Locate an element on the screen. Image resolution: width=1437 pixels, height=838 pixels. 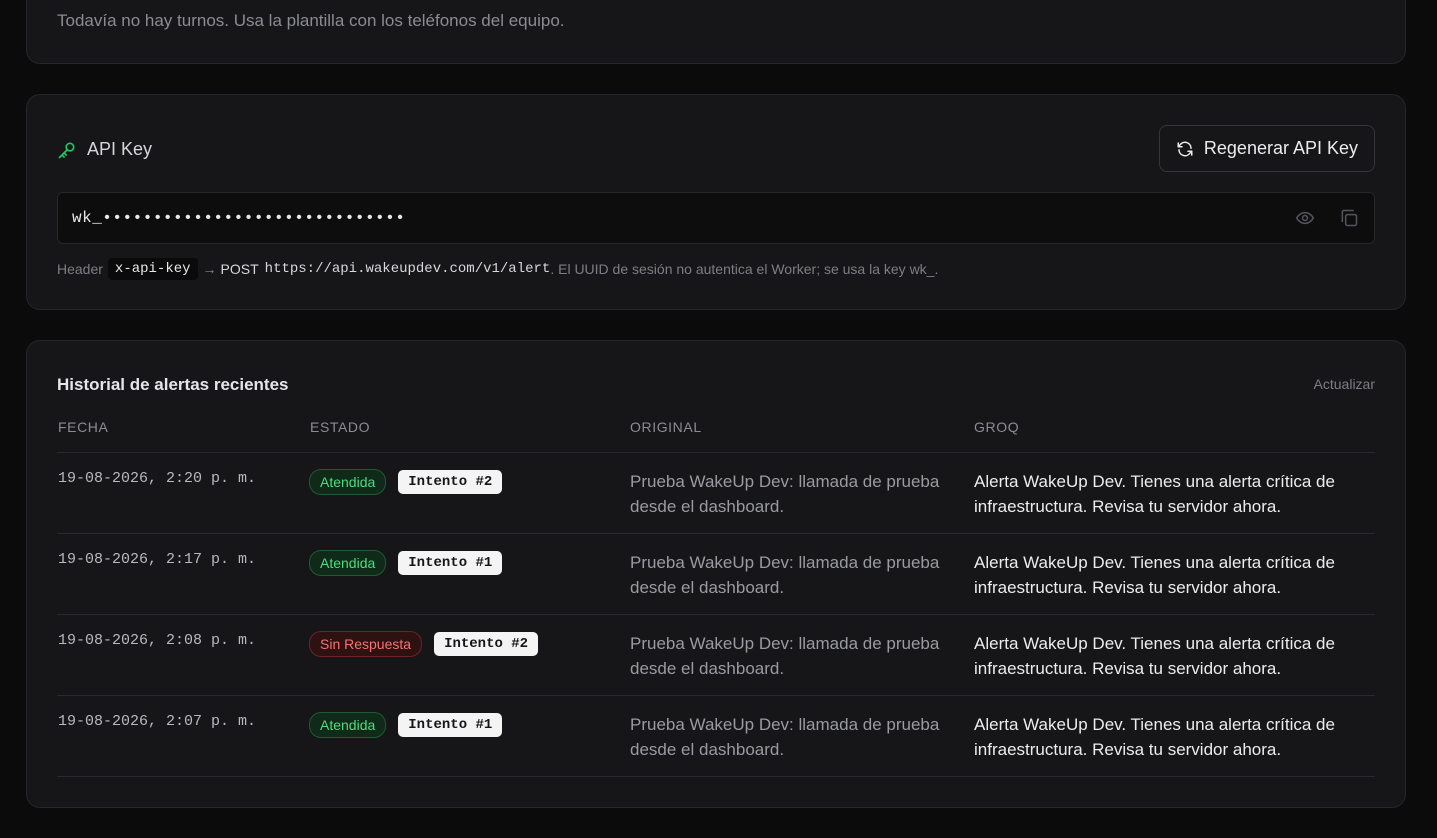
status-badge: Sin Respuesta is located at coordinates (366, 644).